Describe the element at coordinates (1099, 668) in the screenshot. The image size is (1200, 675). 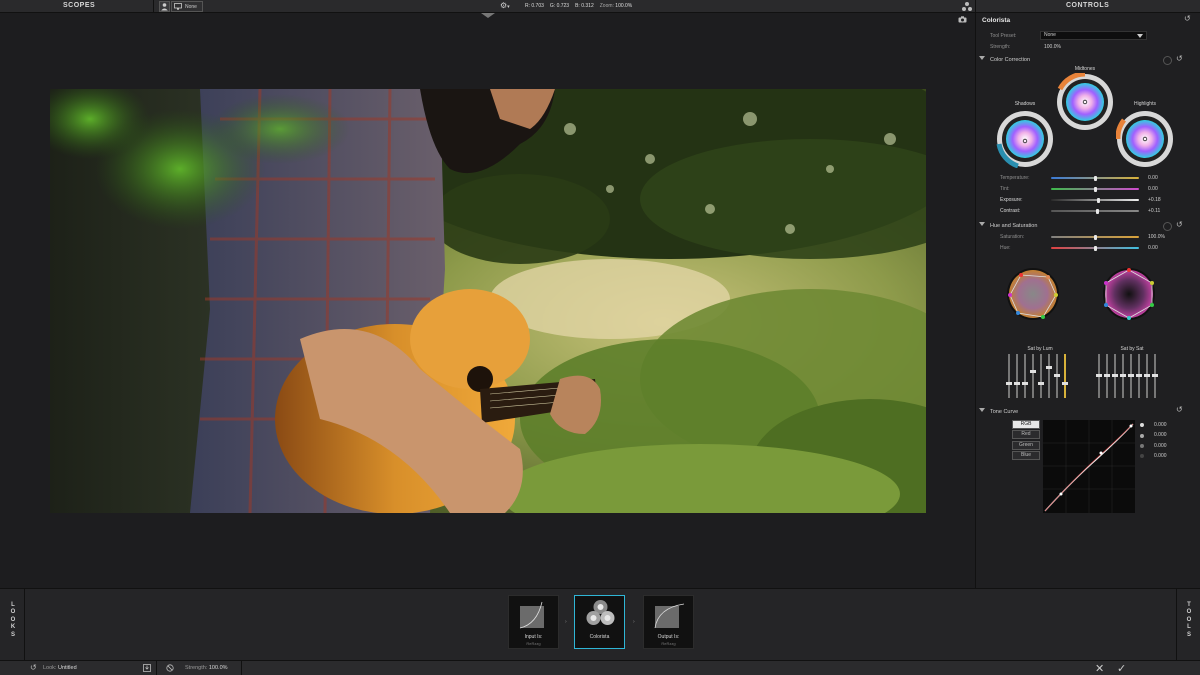
I see `cancel-button: ✕` at that location.